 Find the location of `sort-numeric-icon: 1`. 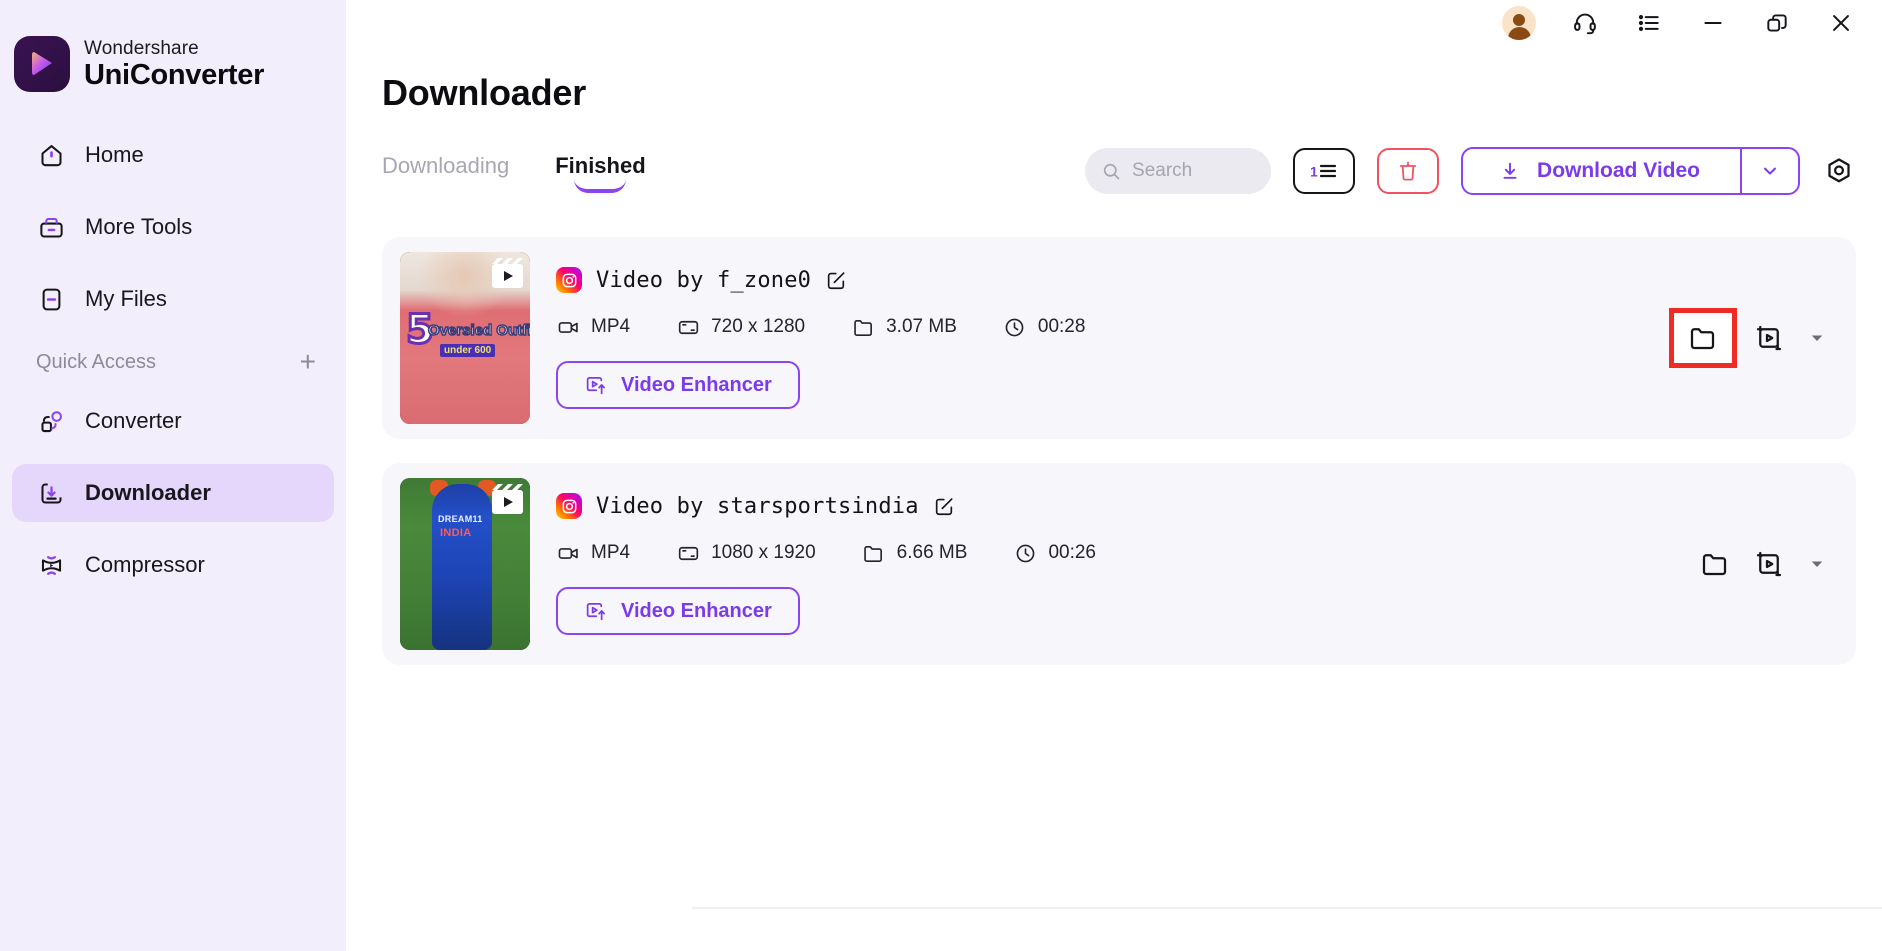

sort-numeric-icon: 1 is located at coordinates (1324, 171).